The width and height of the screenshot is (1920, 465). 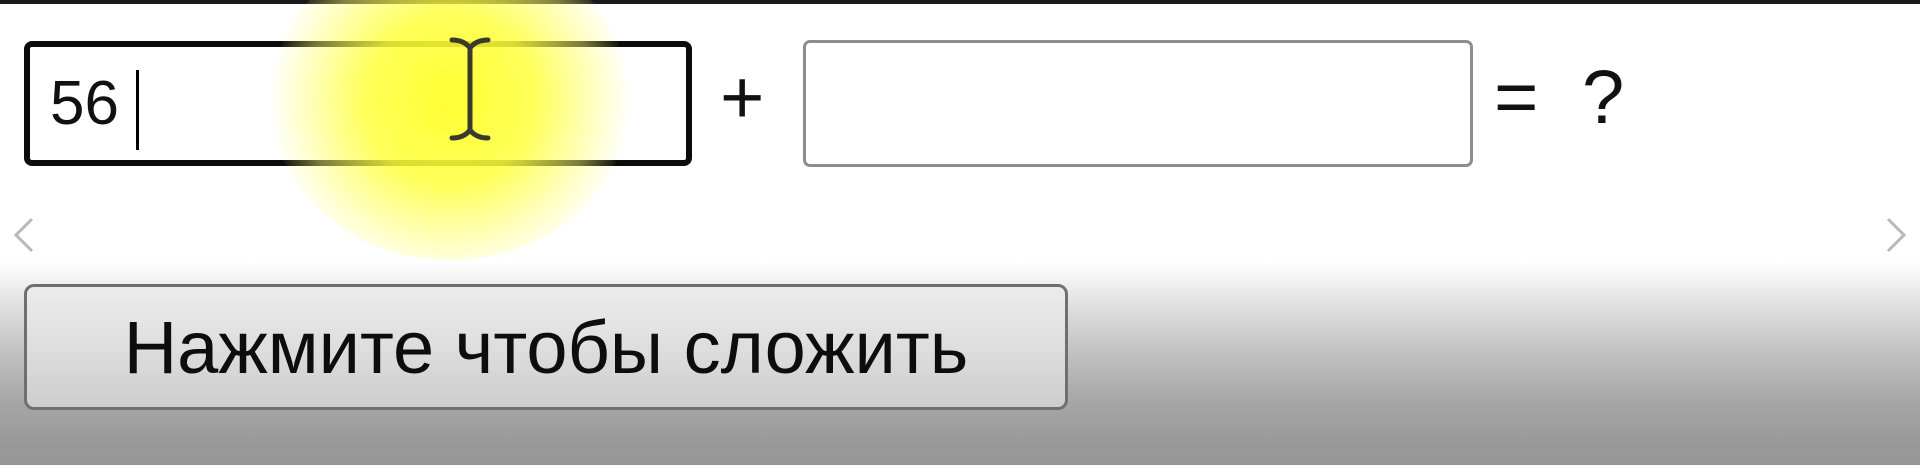 What do you see at coordinates (1603, 97) in the screenshot?
I see `result-placeholder: ?` at bounding box center [1603, 97].